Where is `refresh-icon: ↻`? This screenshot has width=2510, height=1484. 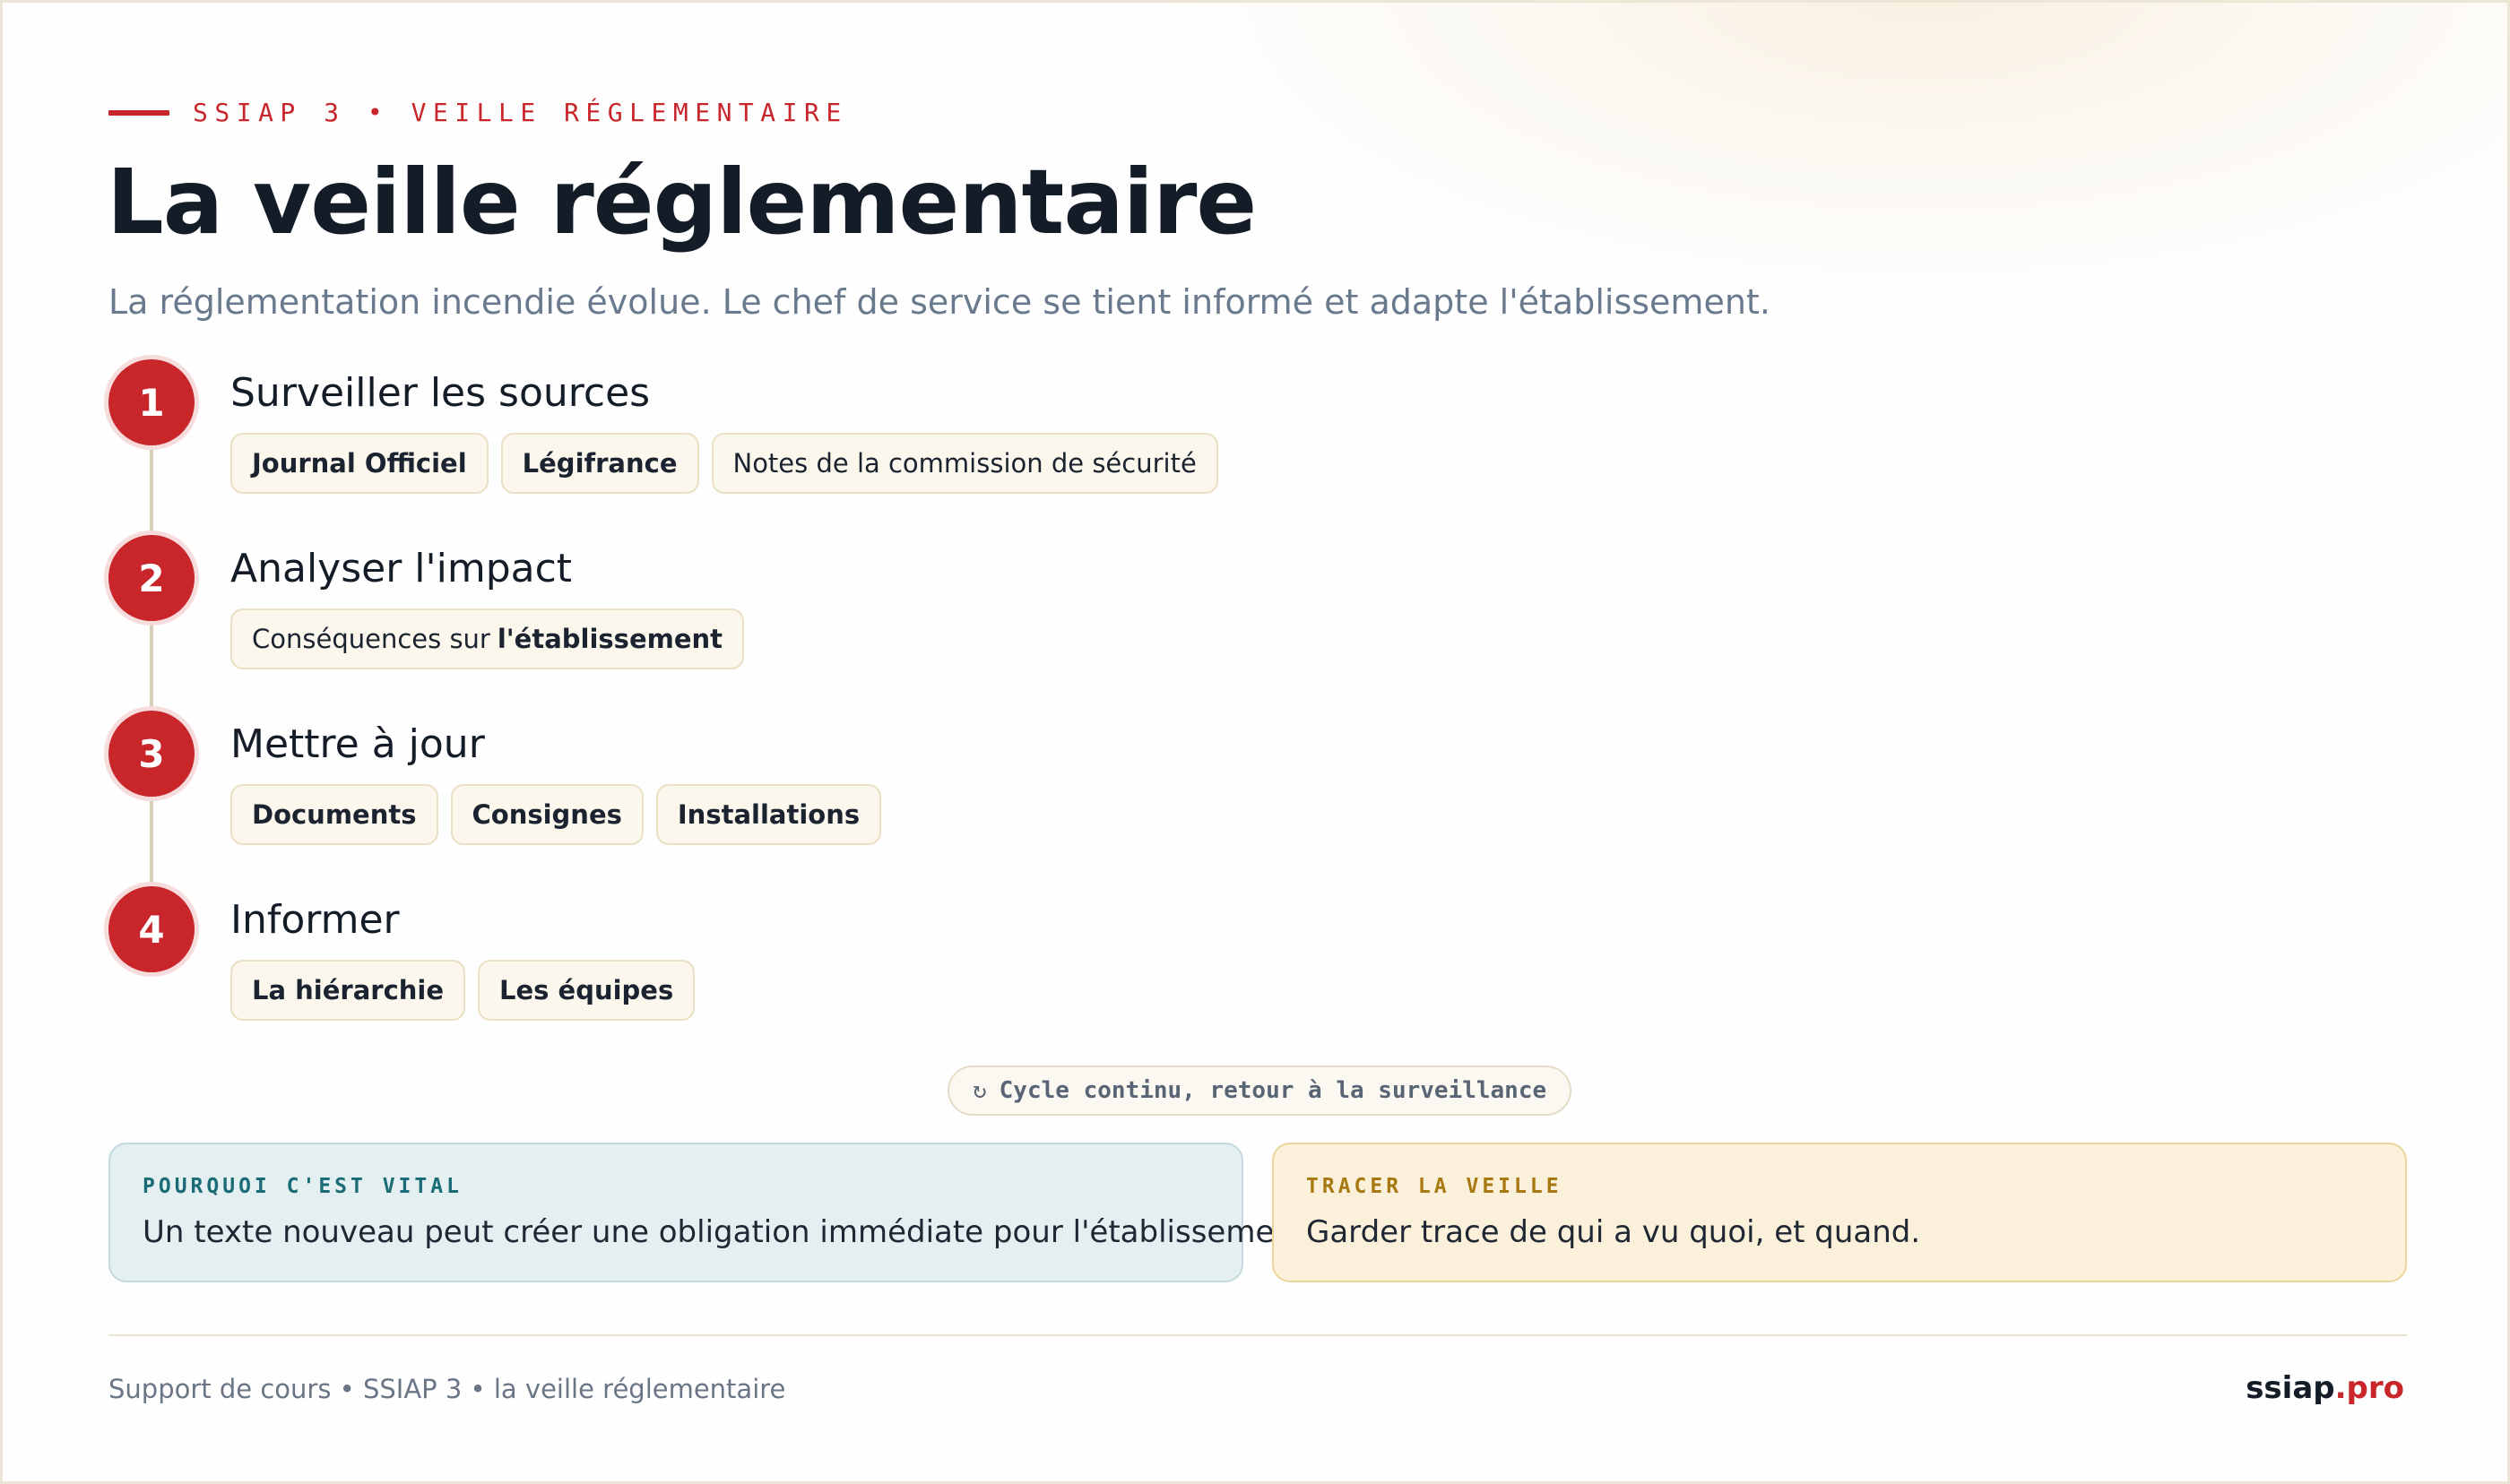
refresh-icon: ↻ is located at coordinates (980, 1090).